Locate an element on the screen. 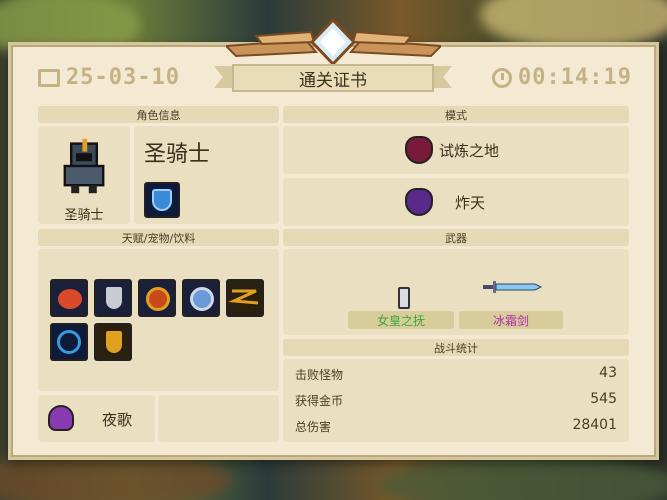 The width and height of the screenshot is (667, 500). weapons-section-title: 武器 is located at coordinates (456, 237).